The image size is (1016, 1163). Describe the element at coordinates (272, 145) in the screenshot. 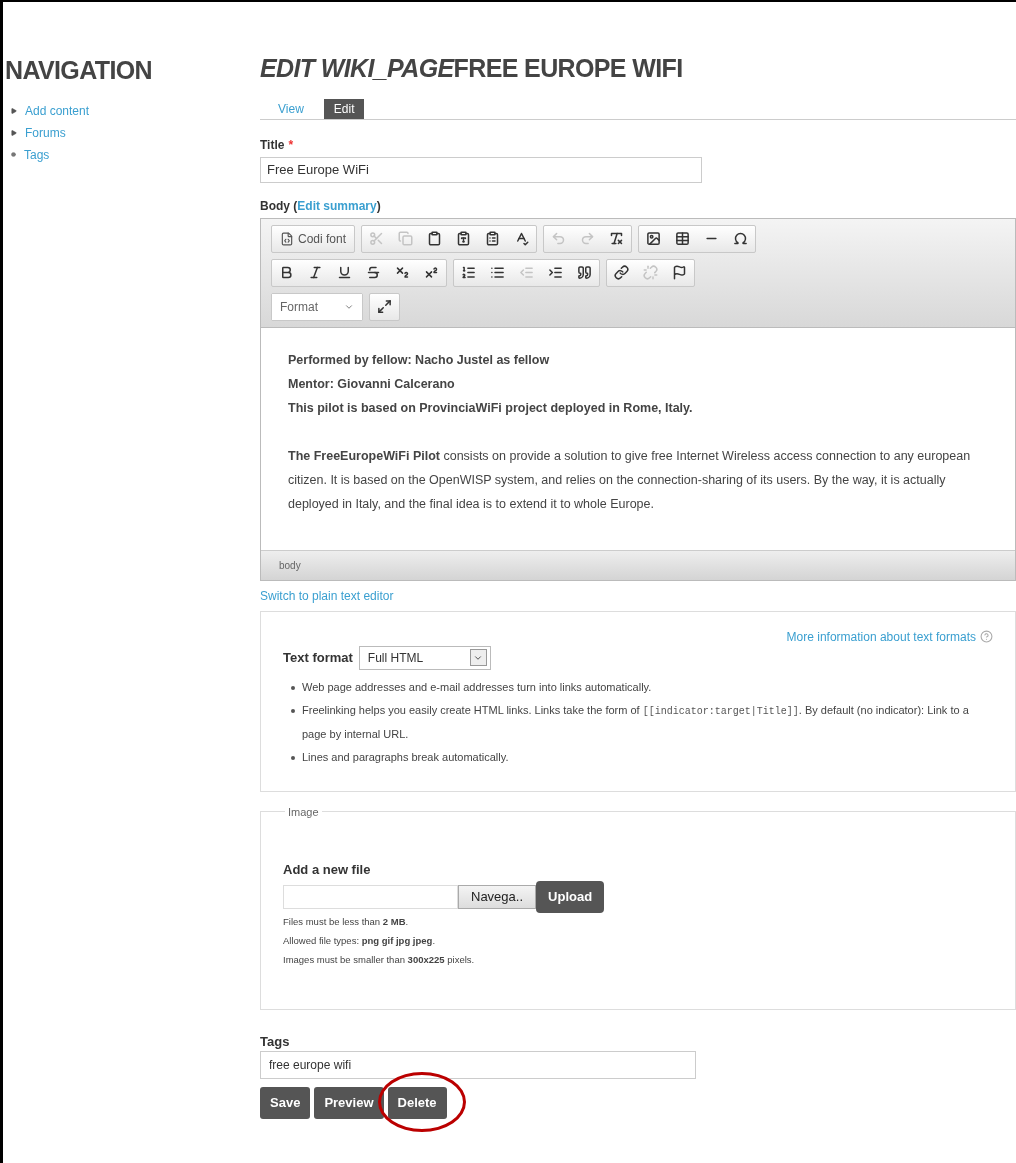

I see `field-label: Title` at that location.